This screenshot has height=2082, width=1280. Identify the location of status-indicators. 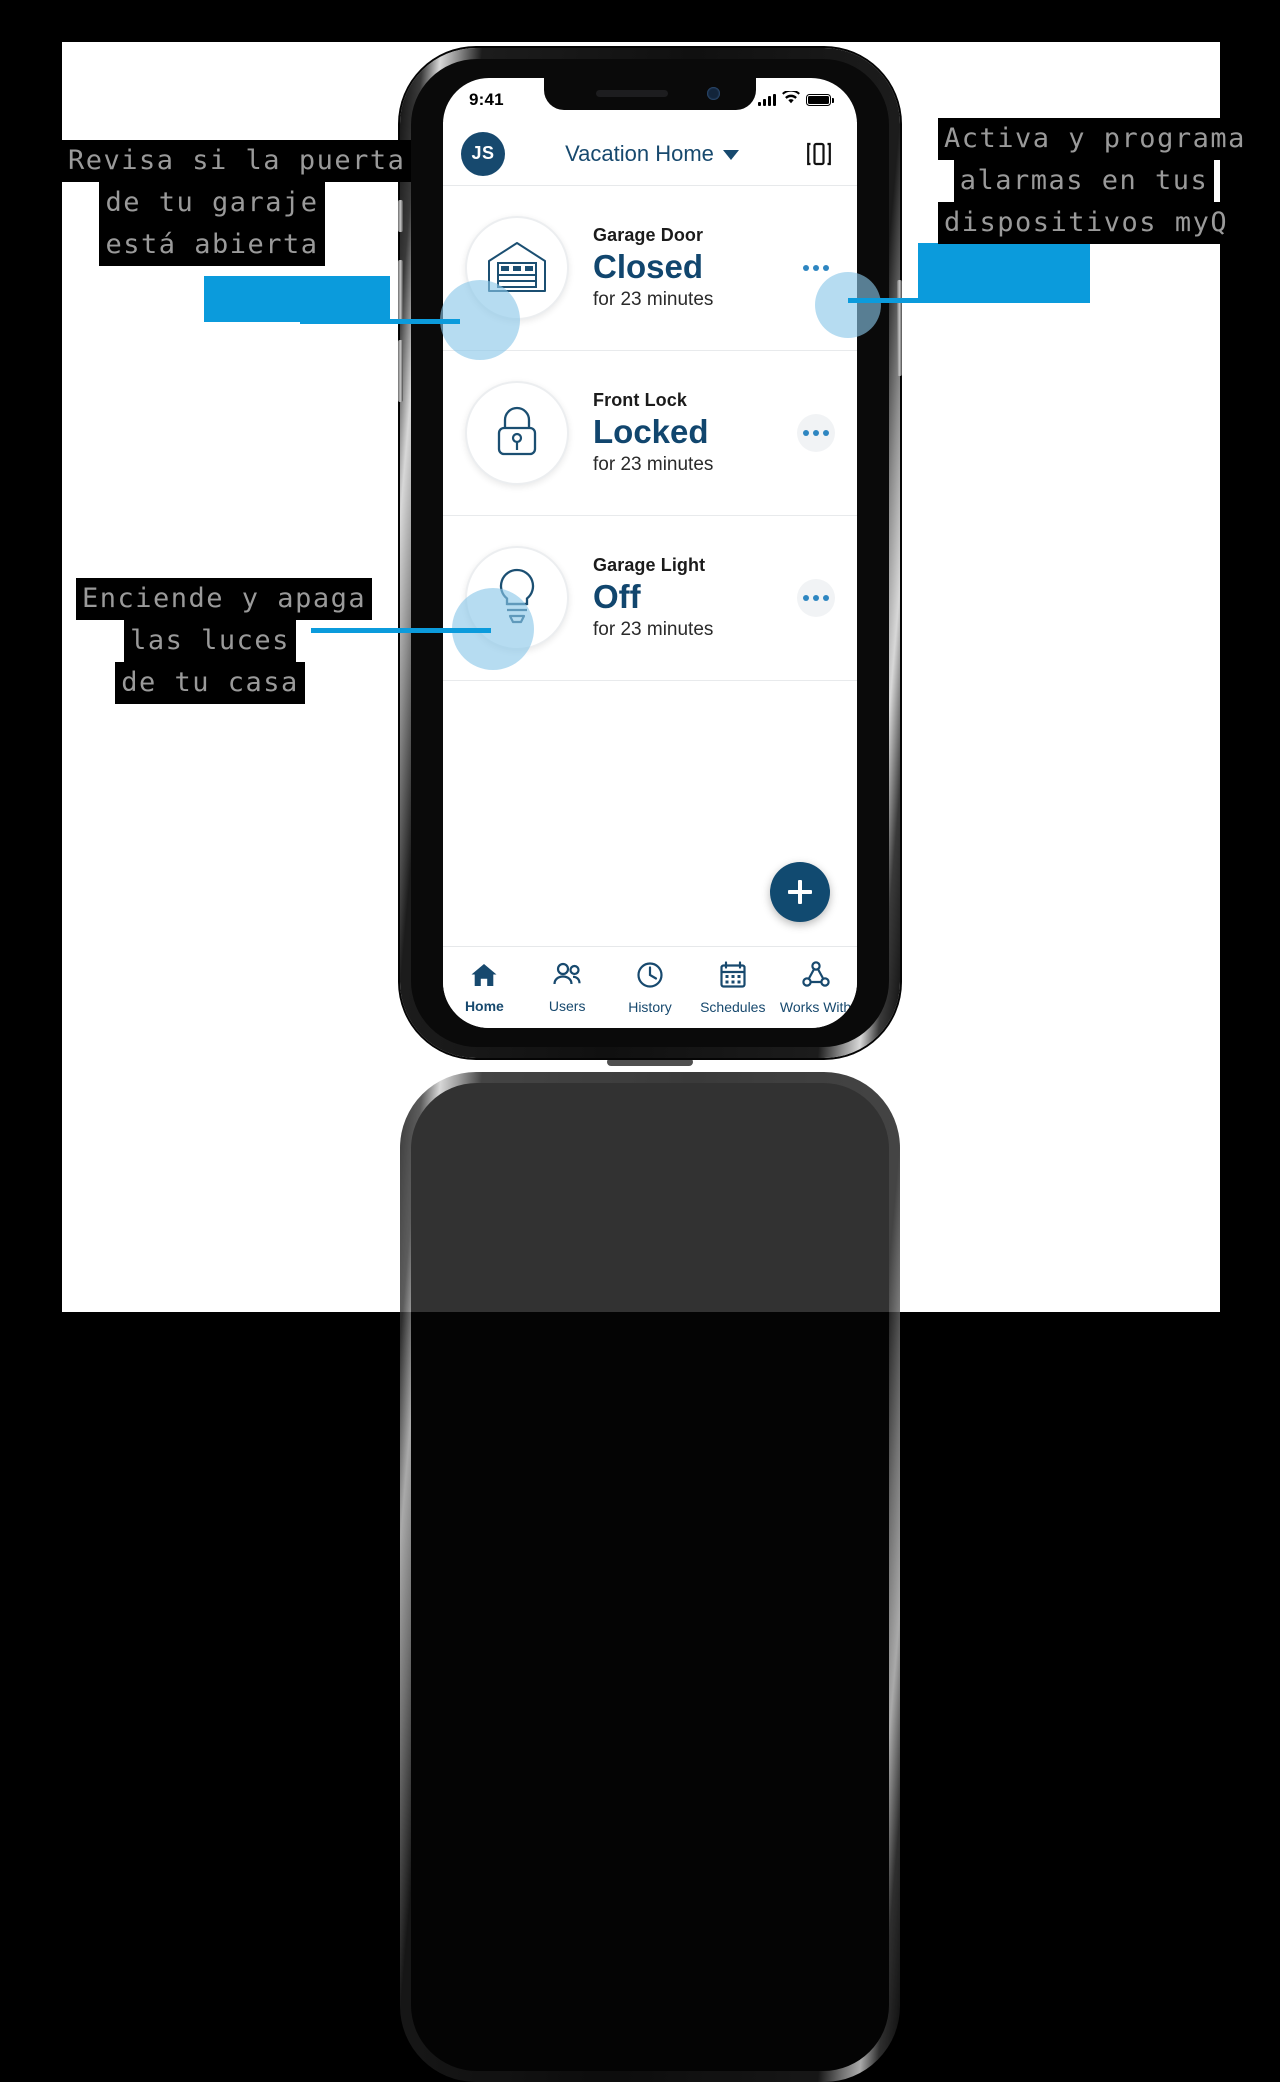
(796, 99).